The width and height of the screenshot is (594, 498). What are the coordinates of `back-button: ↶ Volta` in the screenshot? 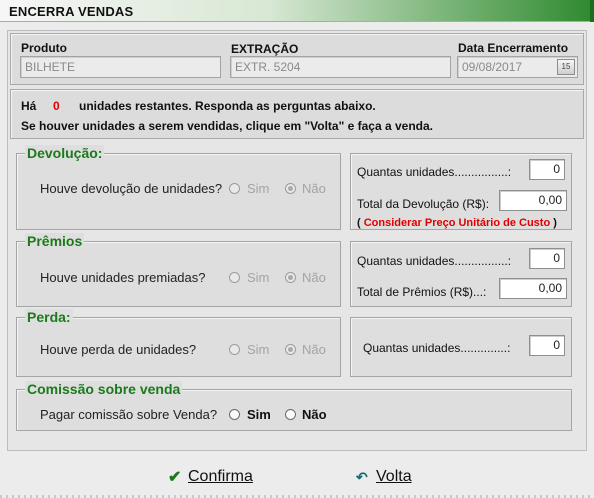 It's located at (391, 477).